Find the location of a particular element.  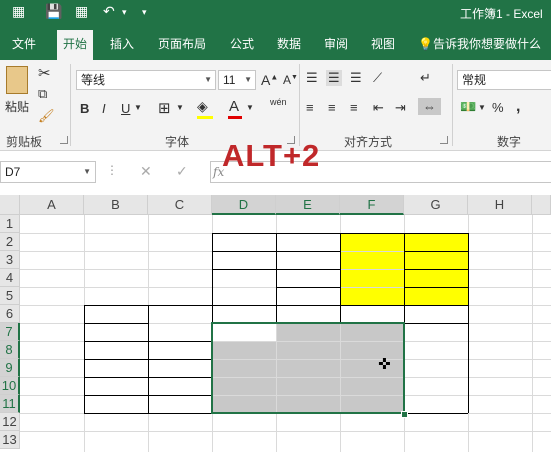

more-icon: ⋮ is located at coordinates (112, 170).